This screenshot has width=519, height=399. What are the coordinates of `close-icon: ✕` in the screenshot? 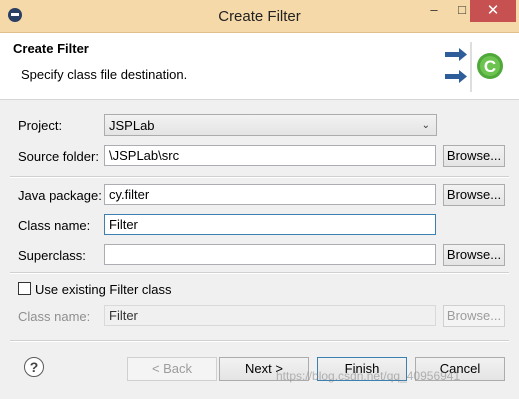 It's located at (493, 11).